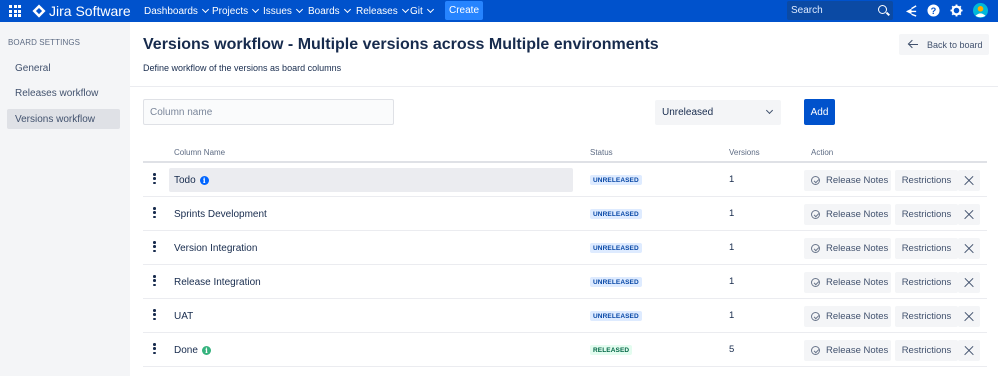  Describe the element at coordinates (171, 11) in the screenshot. I see `menu-label: Dashboards` at that location.